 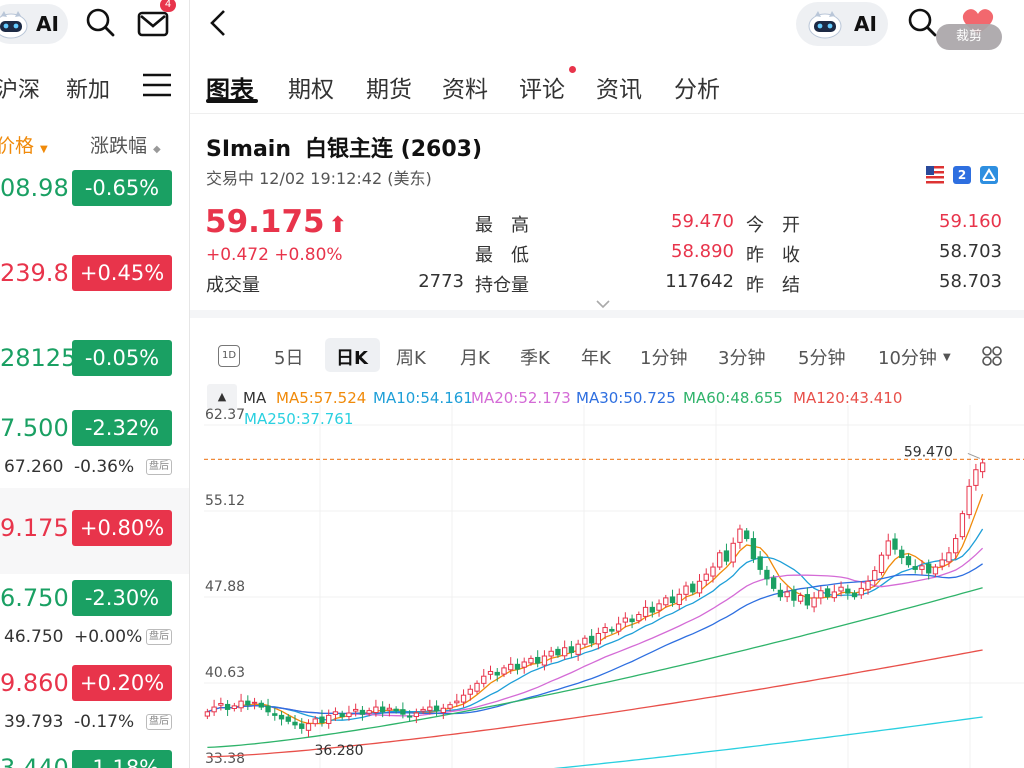 What do you see at coordinates (122, 759) in the screenshot?
I see `change-badge: -1.18%` at bounding box center [122, 759].